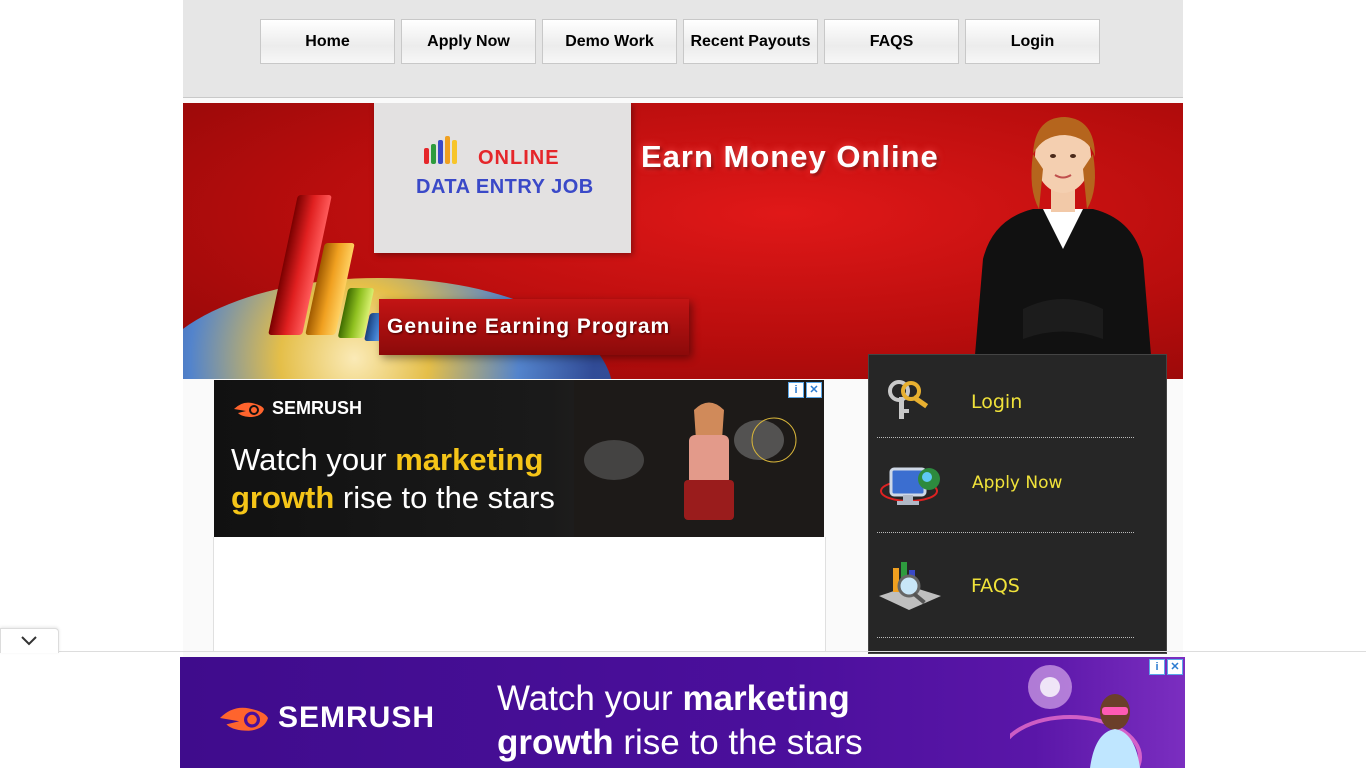 The height and width of the screenshot is (768, 1366). What do you see at coordinates (609, 41) in the screenshot?
I see `nav-demo-work-button: Demo Work` at bounding box center [609, 41].